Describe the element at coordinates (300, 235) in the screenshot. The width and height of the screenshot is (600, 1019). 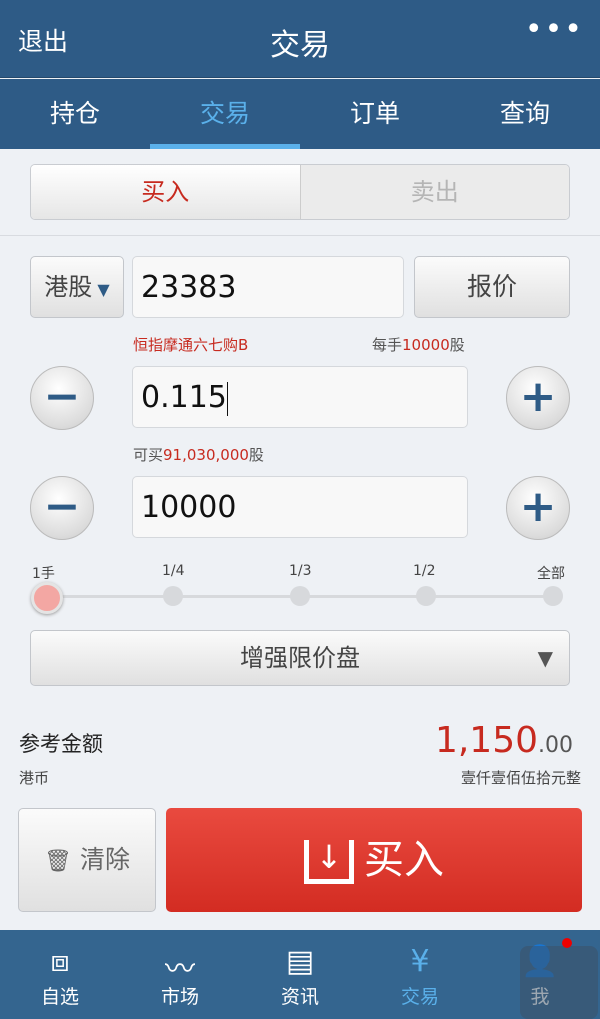
I see `divider` at that location.